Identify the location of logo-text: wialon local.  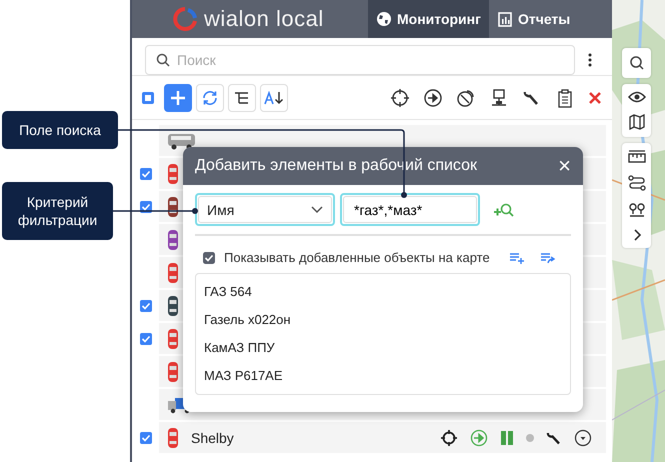
(264, 19).